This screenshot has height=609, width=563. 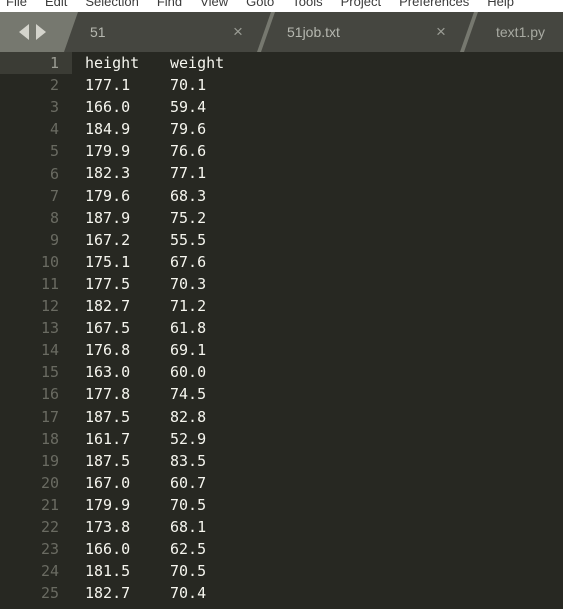 What do you see at coordinates (500, 6) in the screenshot?
I see `menu-item-help: Help` at bounding box center [500, 6].